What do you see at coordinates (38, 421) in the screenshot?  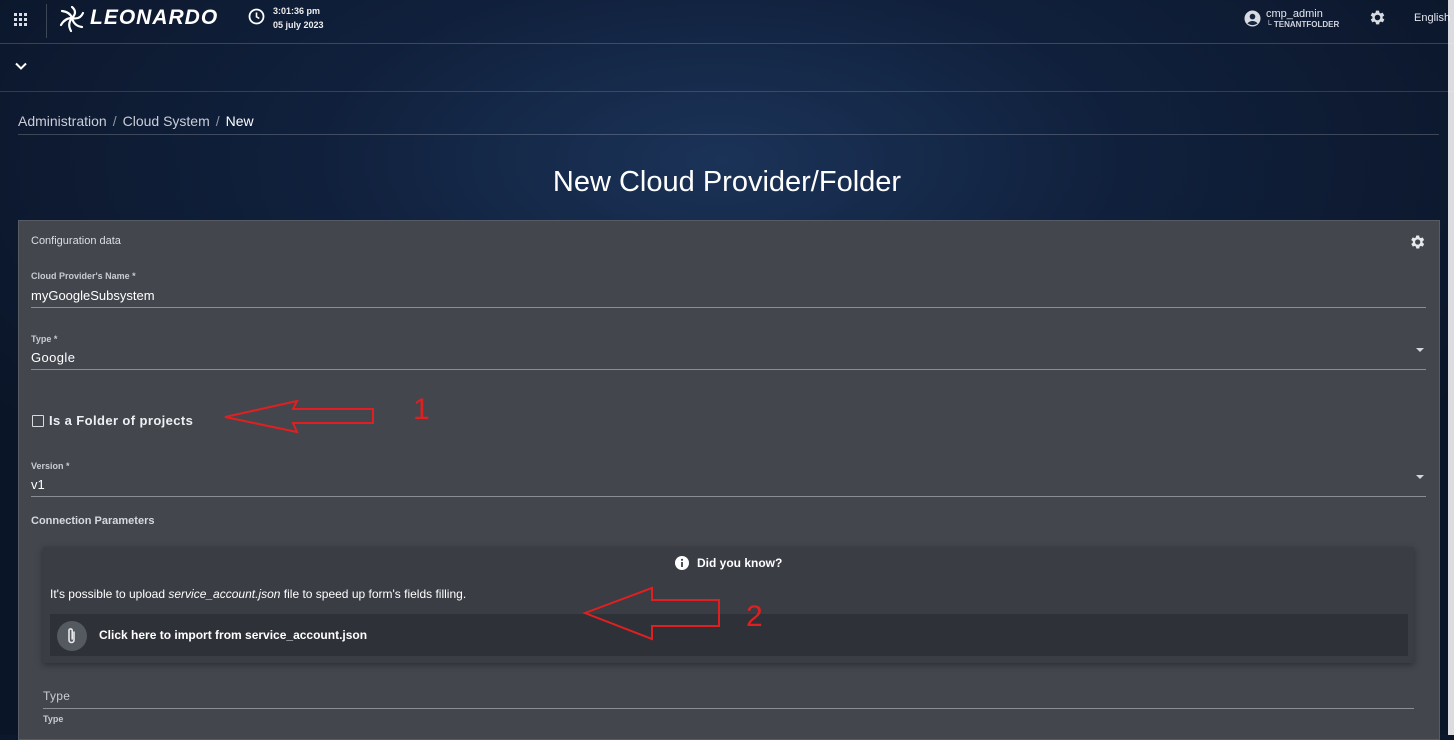 I see `folder-checkbox` at bounding box center [38, 421].